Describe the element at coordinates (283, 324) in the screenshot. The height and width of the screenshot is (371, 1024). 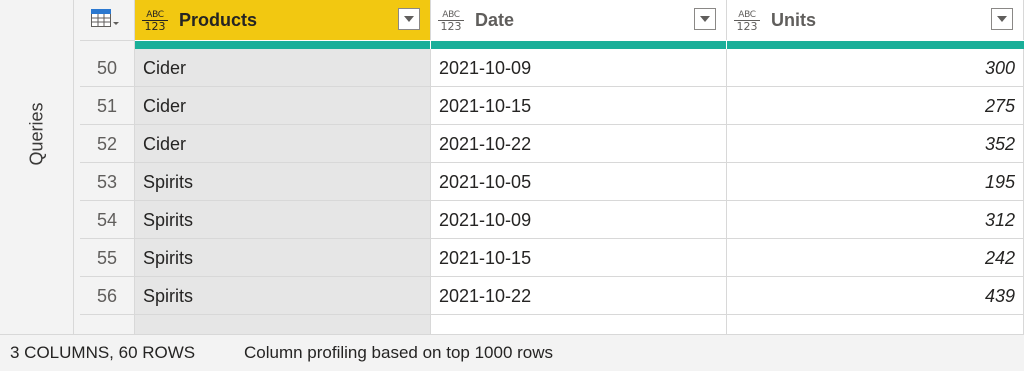
I see `cell-products` at that location.